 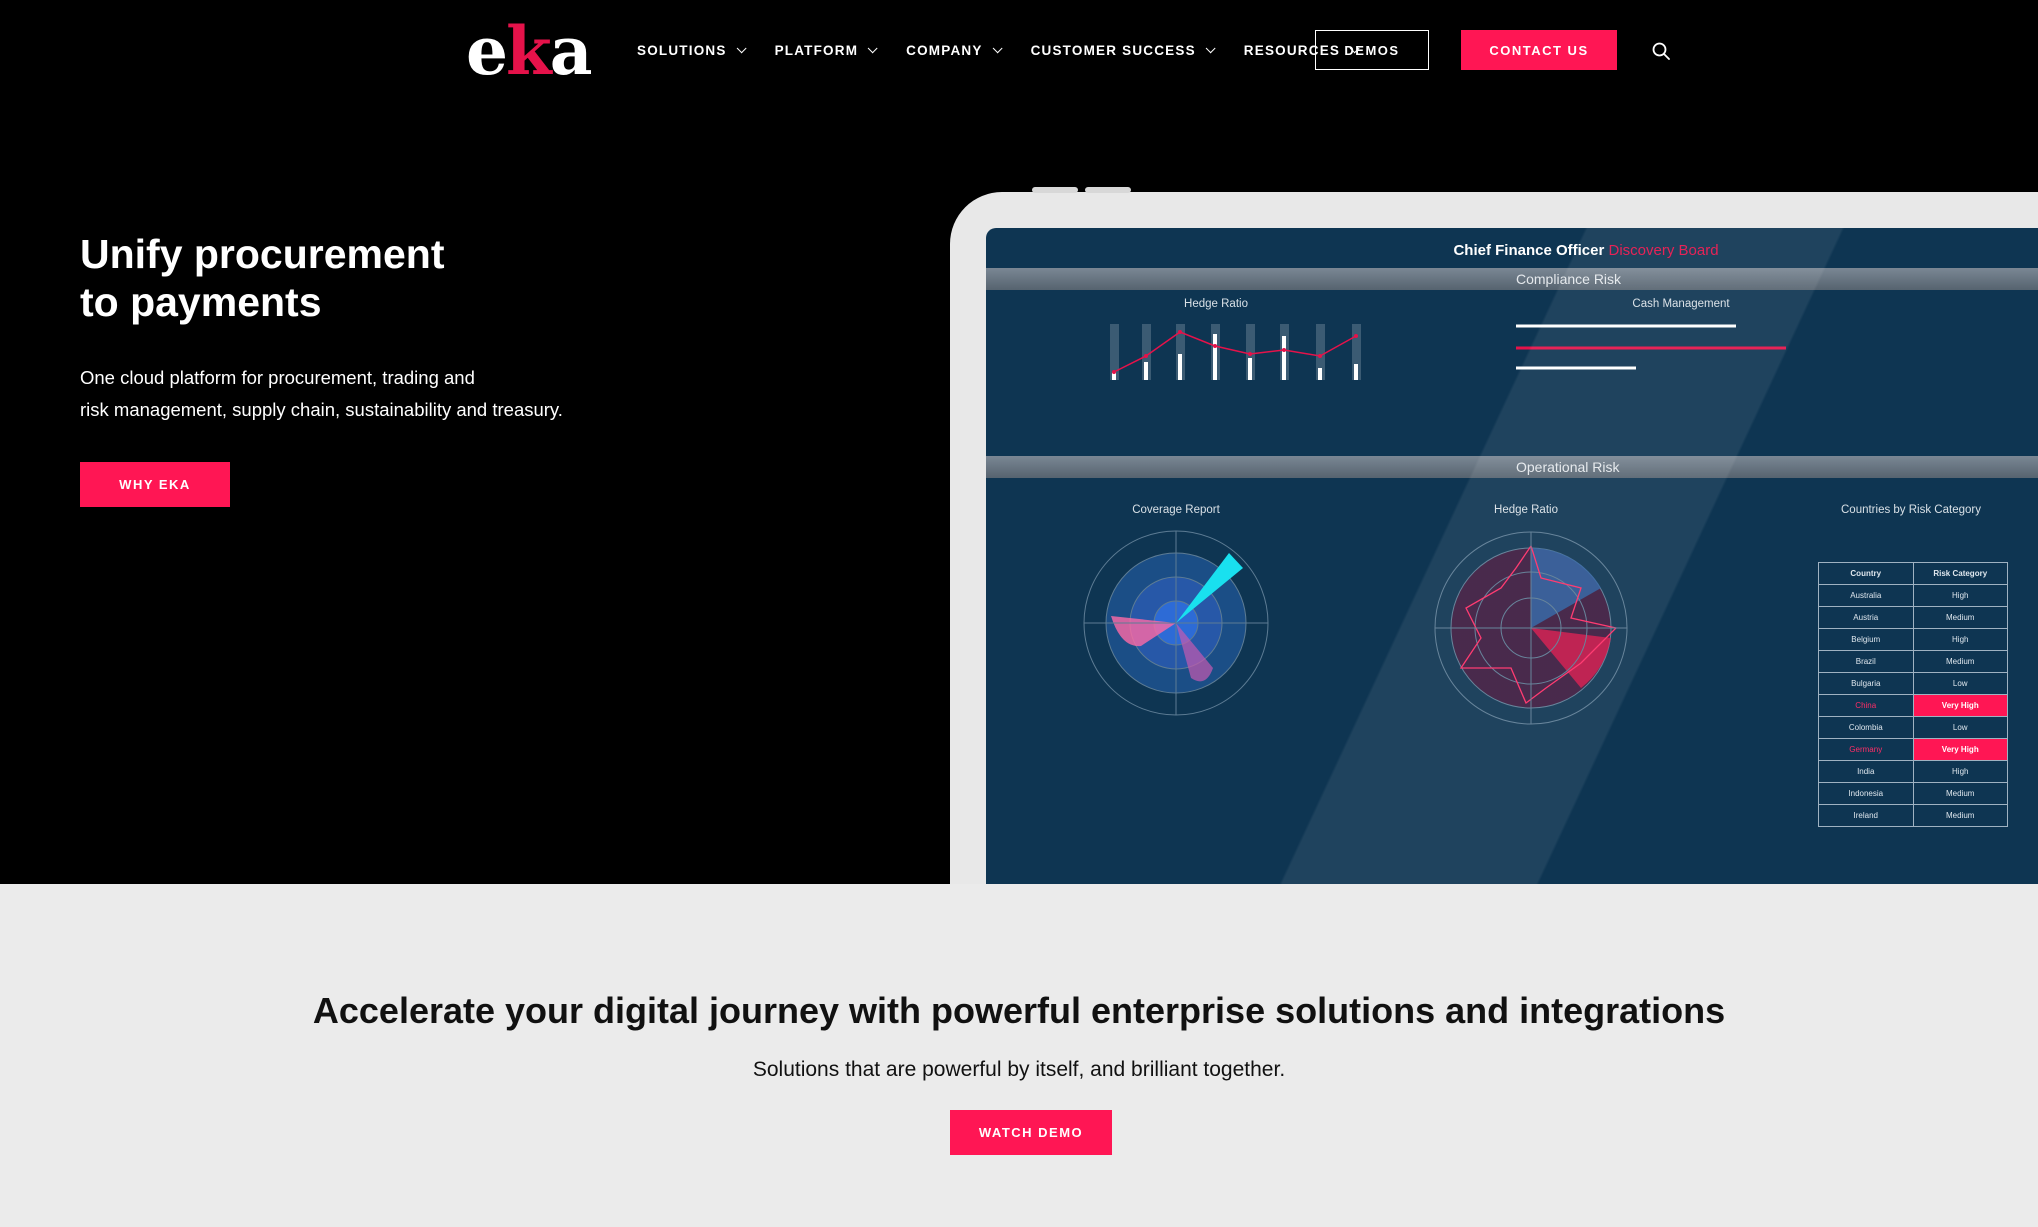 I want to click on cash-management-label: Cash Management, so click(x=1681, y=304).